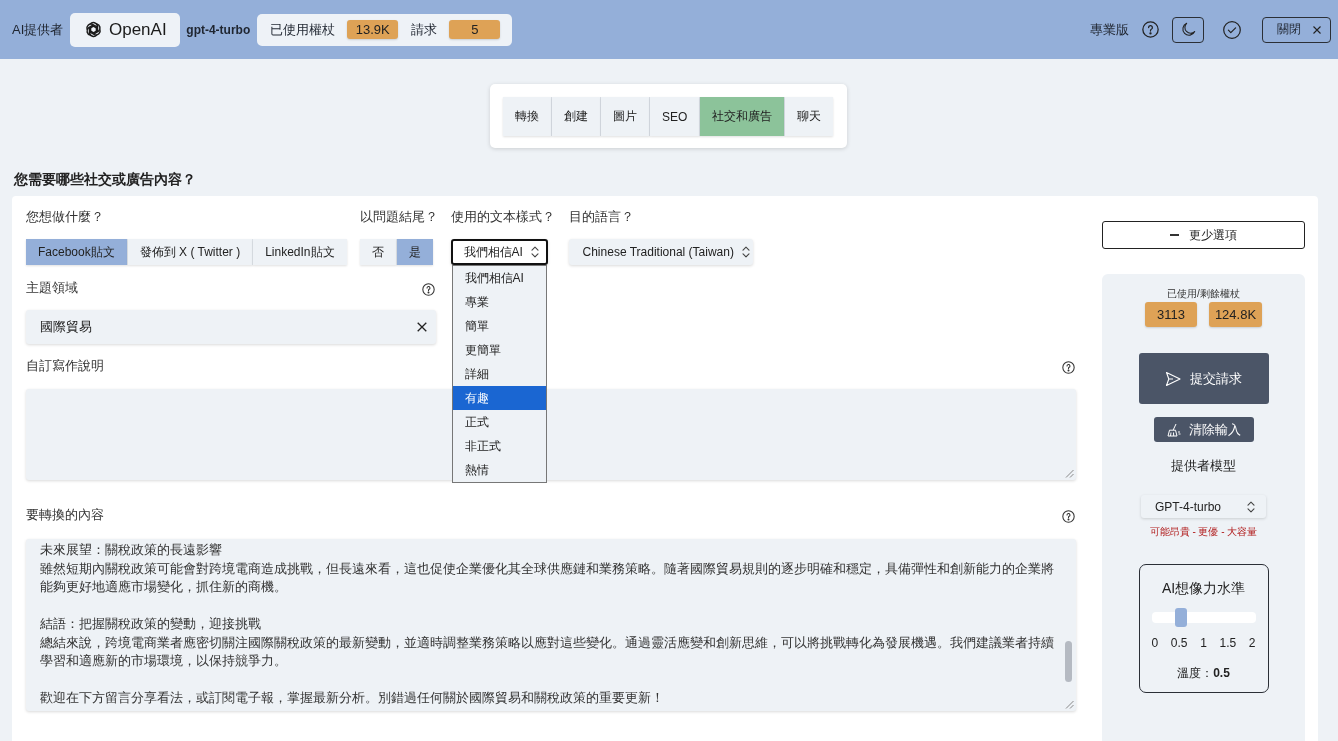 Image resolution: width=1338 pixels, height=741 pixels. Describe the element at coordinates (303, 29) in the screenshot. I see `tokens-label: 已使用權杖` at that location.